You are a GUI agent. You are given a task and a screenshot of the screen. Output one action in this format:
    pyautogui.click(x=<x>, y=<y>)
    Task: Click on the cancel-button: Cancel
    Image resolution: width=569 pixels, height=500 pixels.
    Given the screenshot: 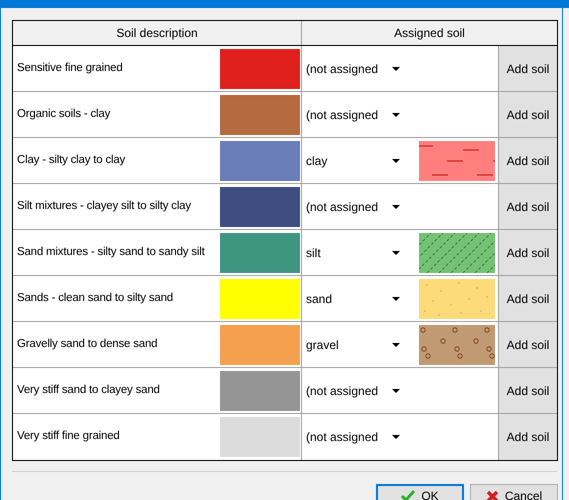 What is the action you would take?
    pyautogui.click(x=514, y=492)
    